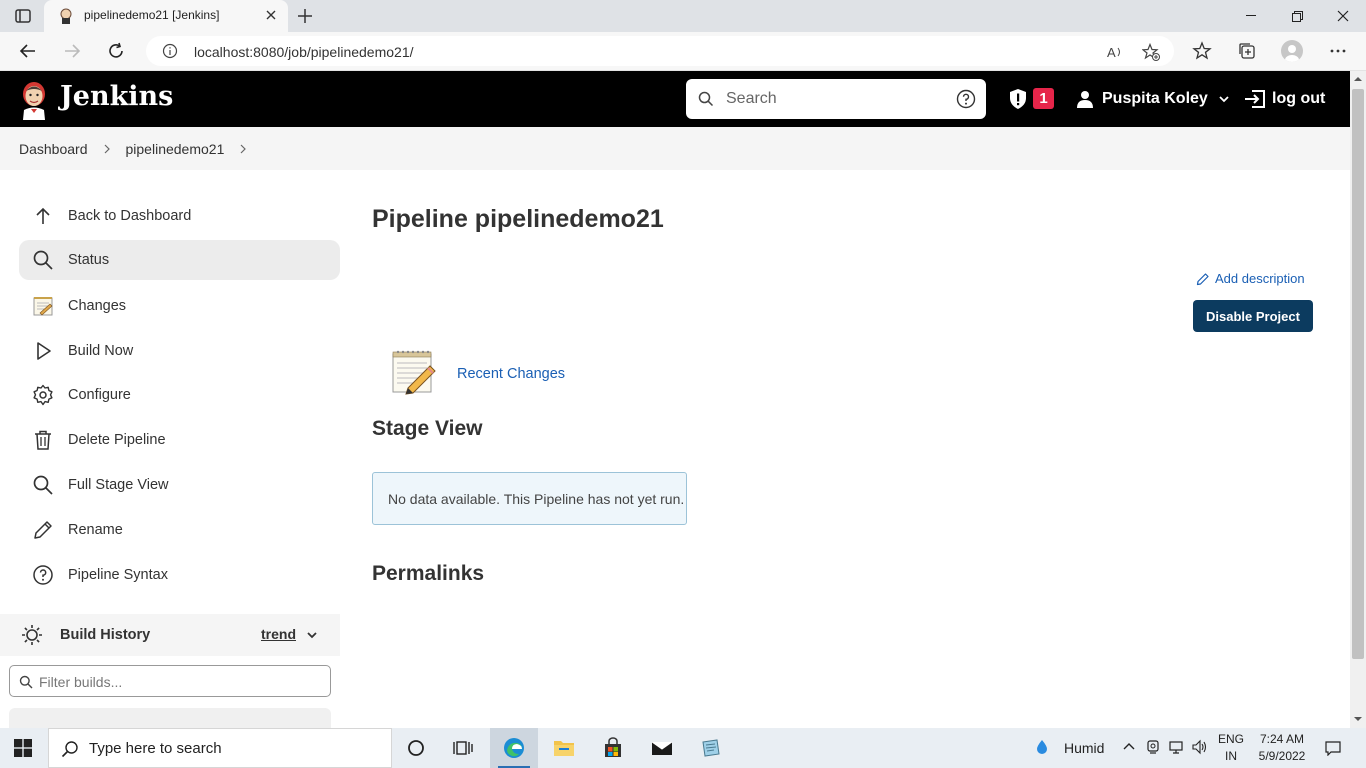 The height and width of the screenshot is (768, 1366). I want to click on build-history-icon, so click(32, 635).